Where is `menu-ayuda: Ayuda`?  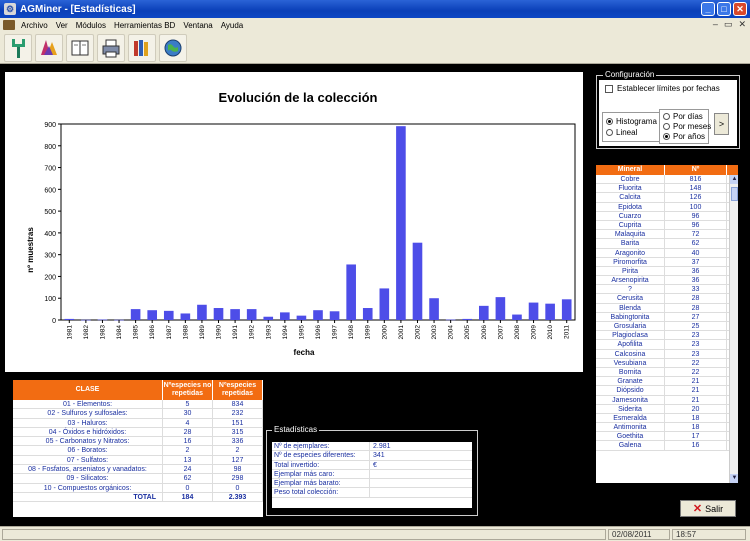
menu-ayuda: Ayuda is located at coordinates (232, 25).